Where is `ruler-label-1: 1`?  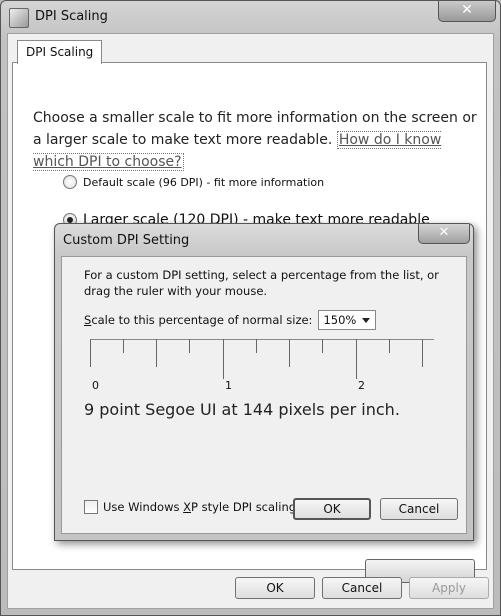 ruler-label-1: 1 is located at coordinates (228, 385).